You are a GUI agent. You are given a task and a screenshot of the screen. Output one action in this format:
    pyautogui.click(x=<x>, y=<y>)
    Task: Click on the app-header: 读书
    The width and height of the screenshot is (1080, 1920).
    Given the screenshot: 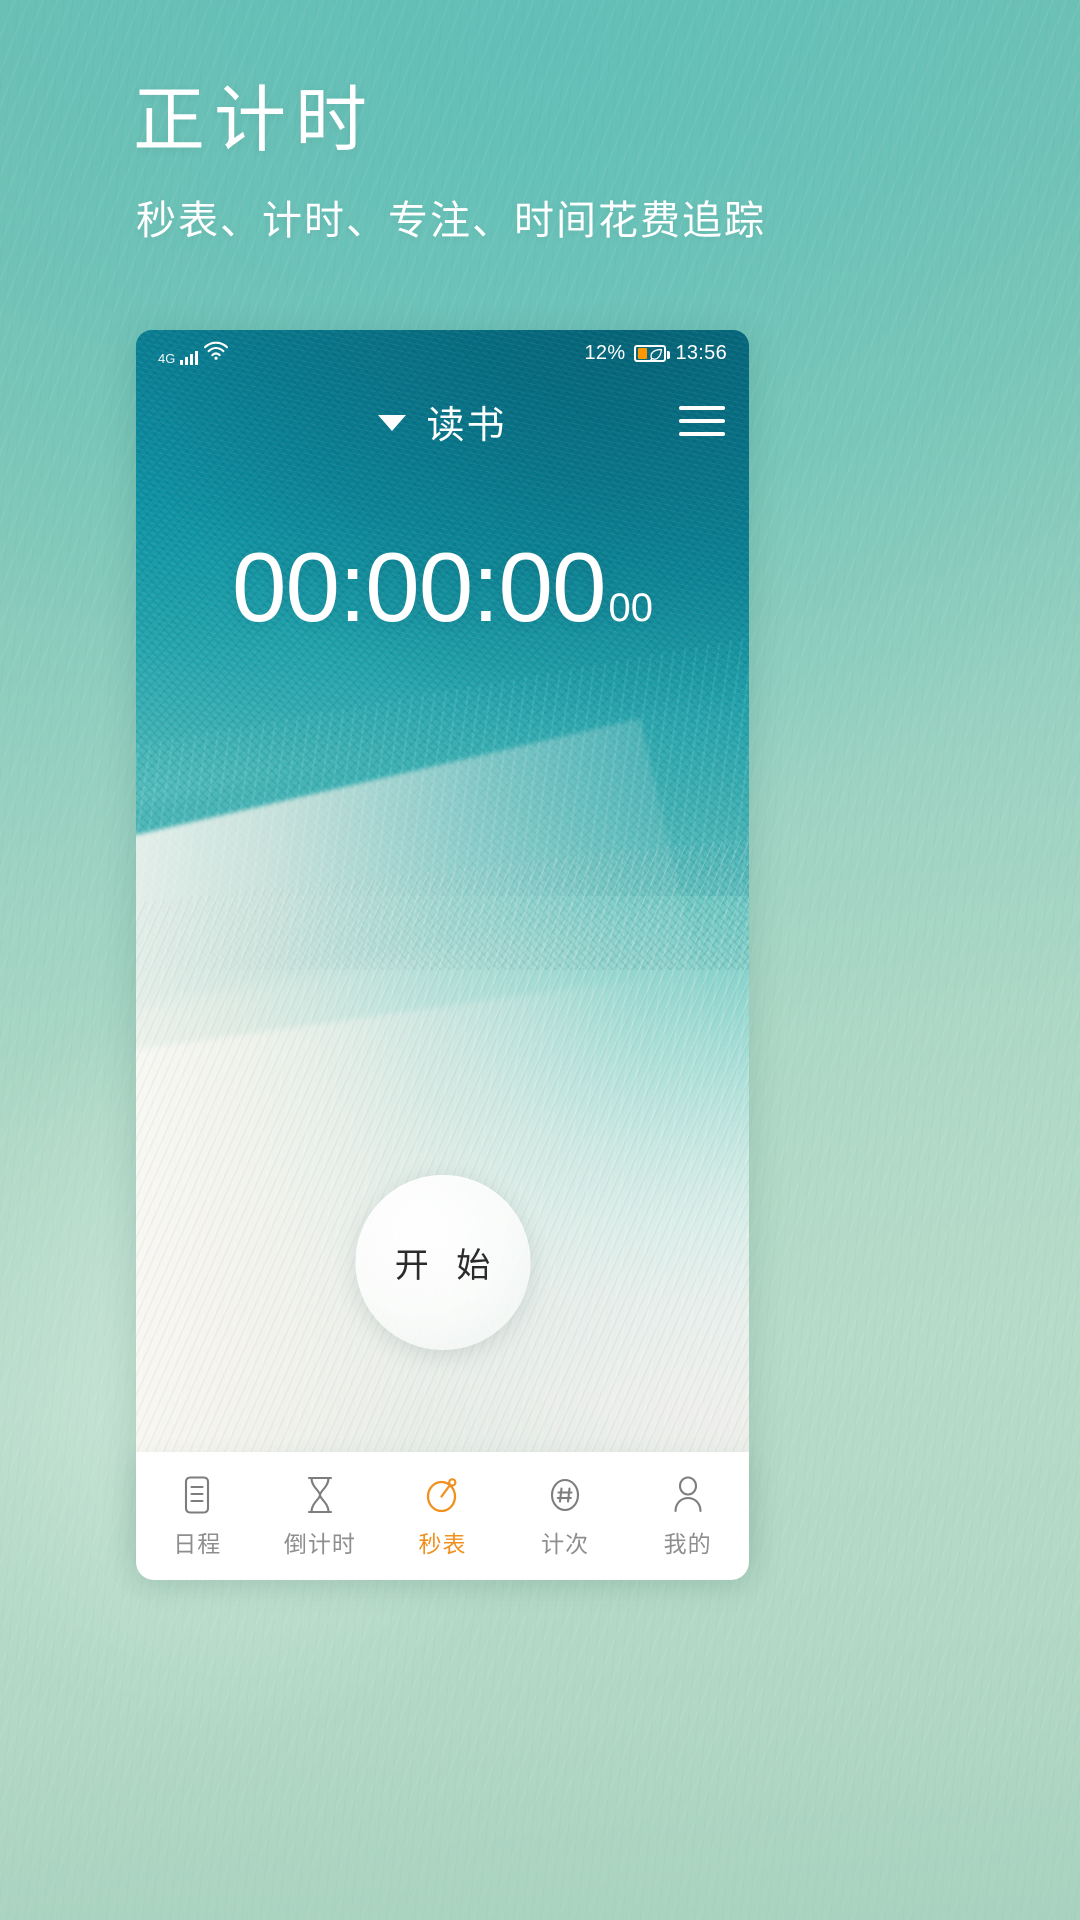 What is the action you would take?
    pyautogui.click(x=442, y=421)
    